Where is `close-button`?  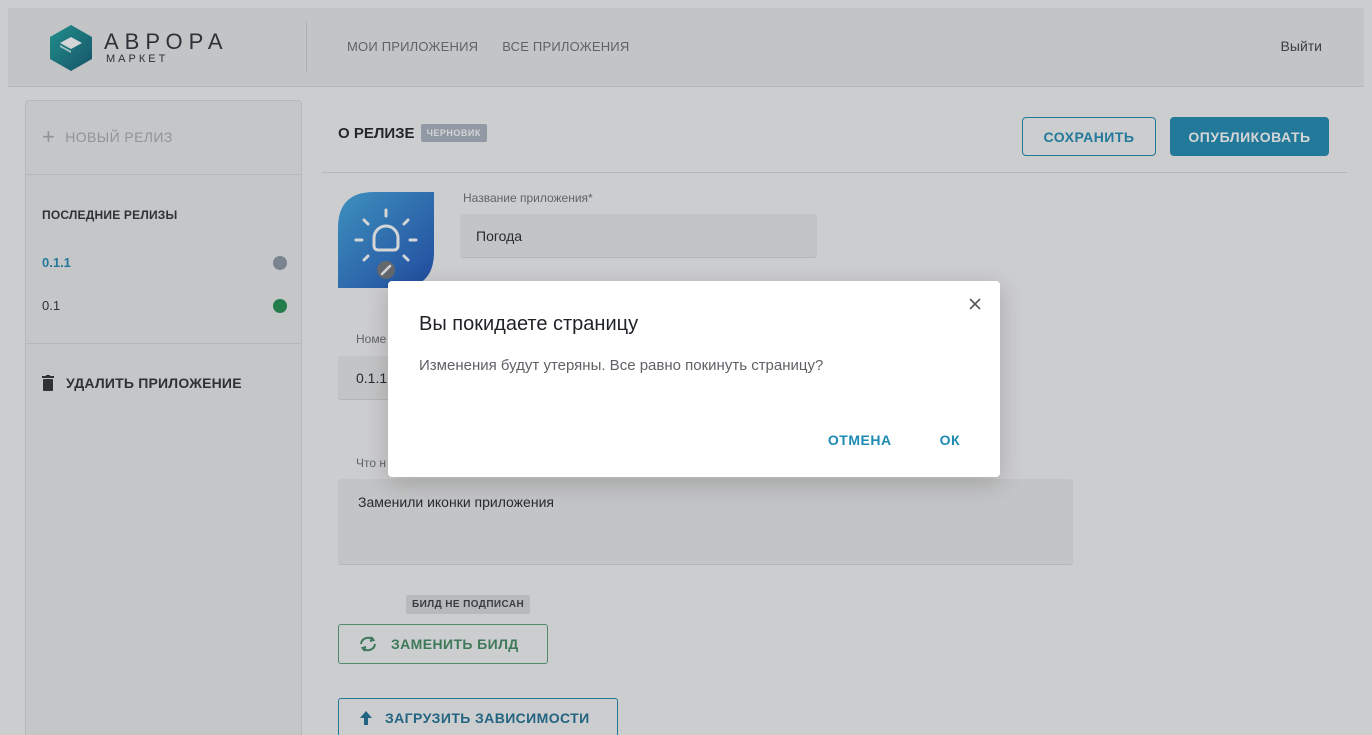 close-button is located at coordinates (975, 304).